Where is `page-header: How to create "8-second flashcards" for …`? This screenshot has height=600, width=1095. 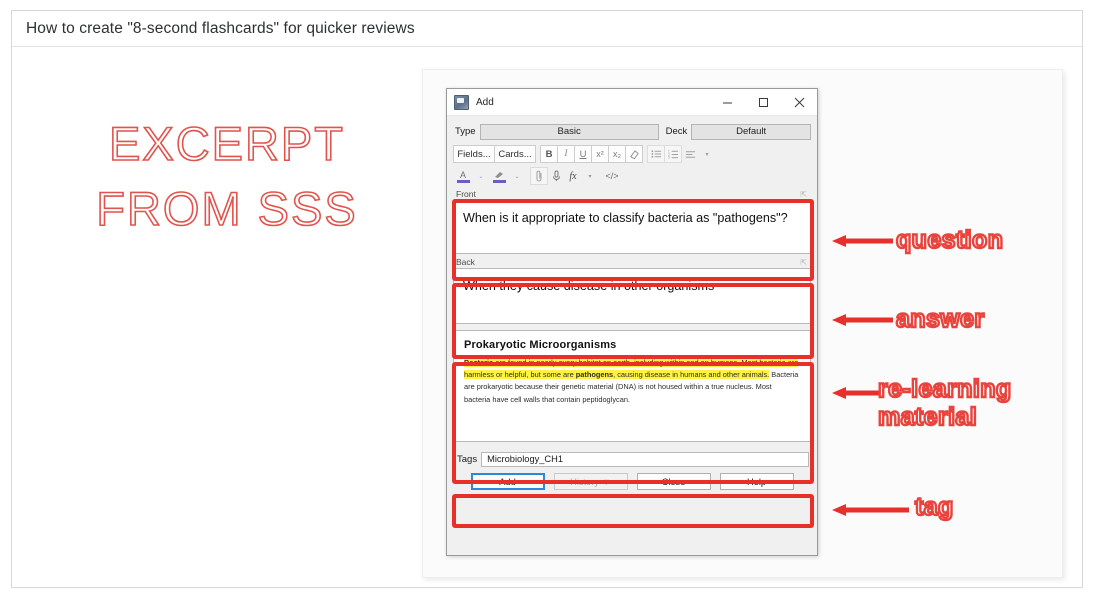 page-header: How to create "8-second flashcards" for … is located at coordinates (547, 29).